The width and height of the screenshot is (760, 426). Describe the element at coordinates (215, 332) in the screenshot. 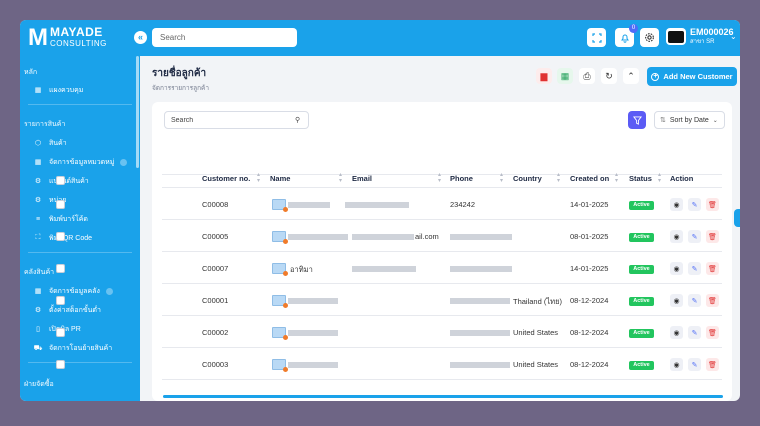

I see `customer-no: C00002` at that location.